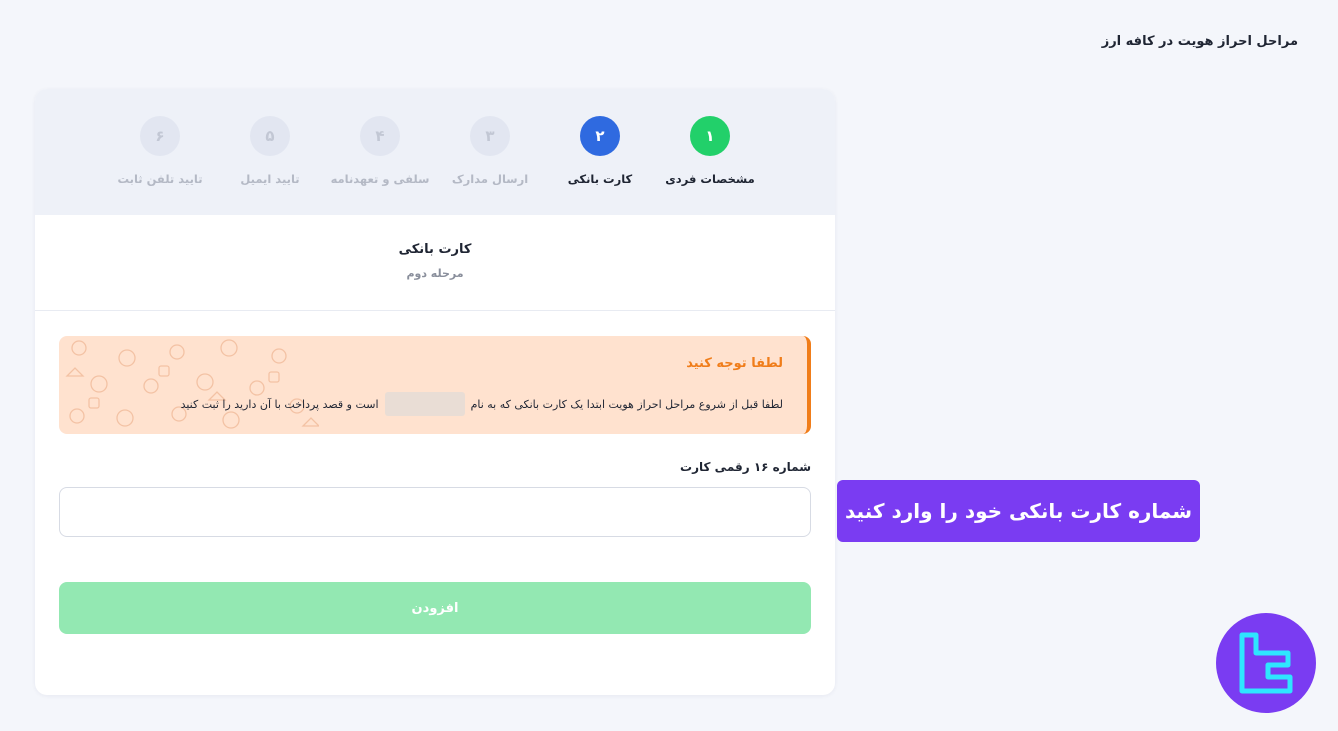 The image size is (1338, 731). I want to click on section-title: کارت بانکی, so click(435, 249).